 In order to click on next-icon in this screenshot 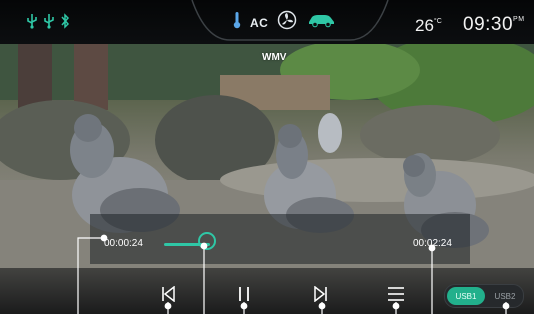, I will do `click(321, 295)`.